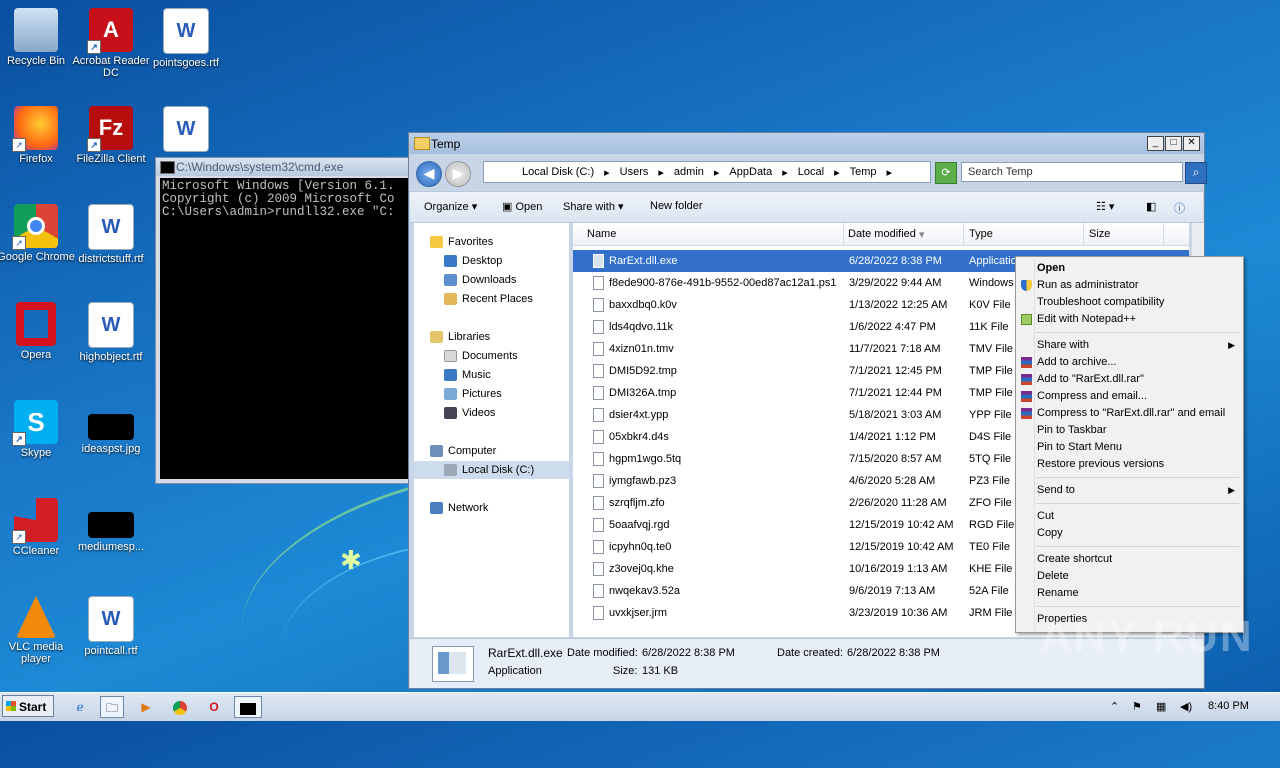 The width and height of the screenshot is (1280, 768). Describe the element at coordinates (180, 707) in the screenshot. I see `chrome-taskbar-icon` at that location.